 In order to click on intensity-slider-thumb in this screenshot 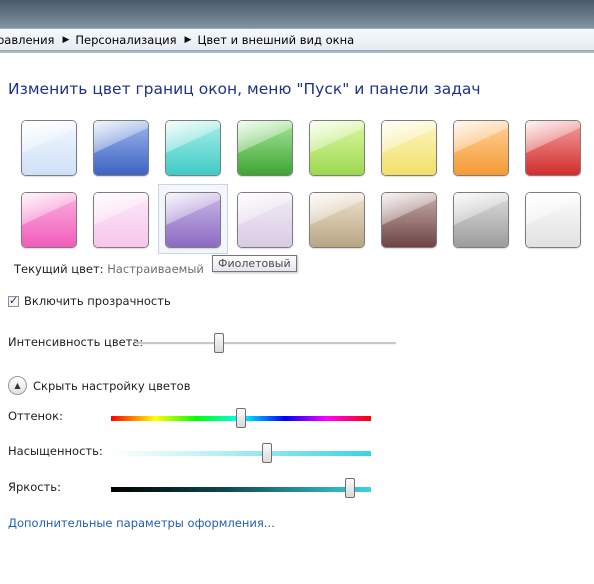, I will do `click(219, 343)`.